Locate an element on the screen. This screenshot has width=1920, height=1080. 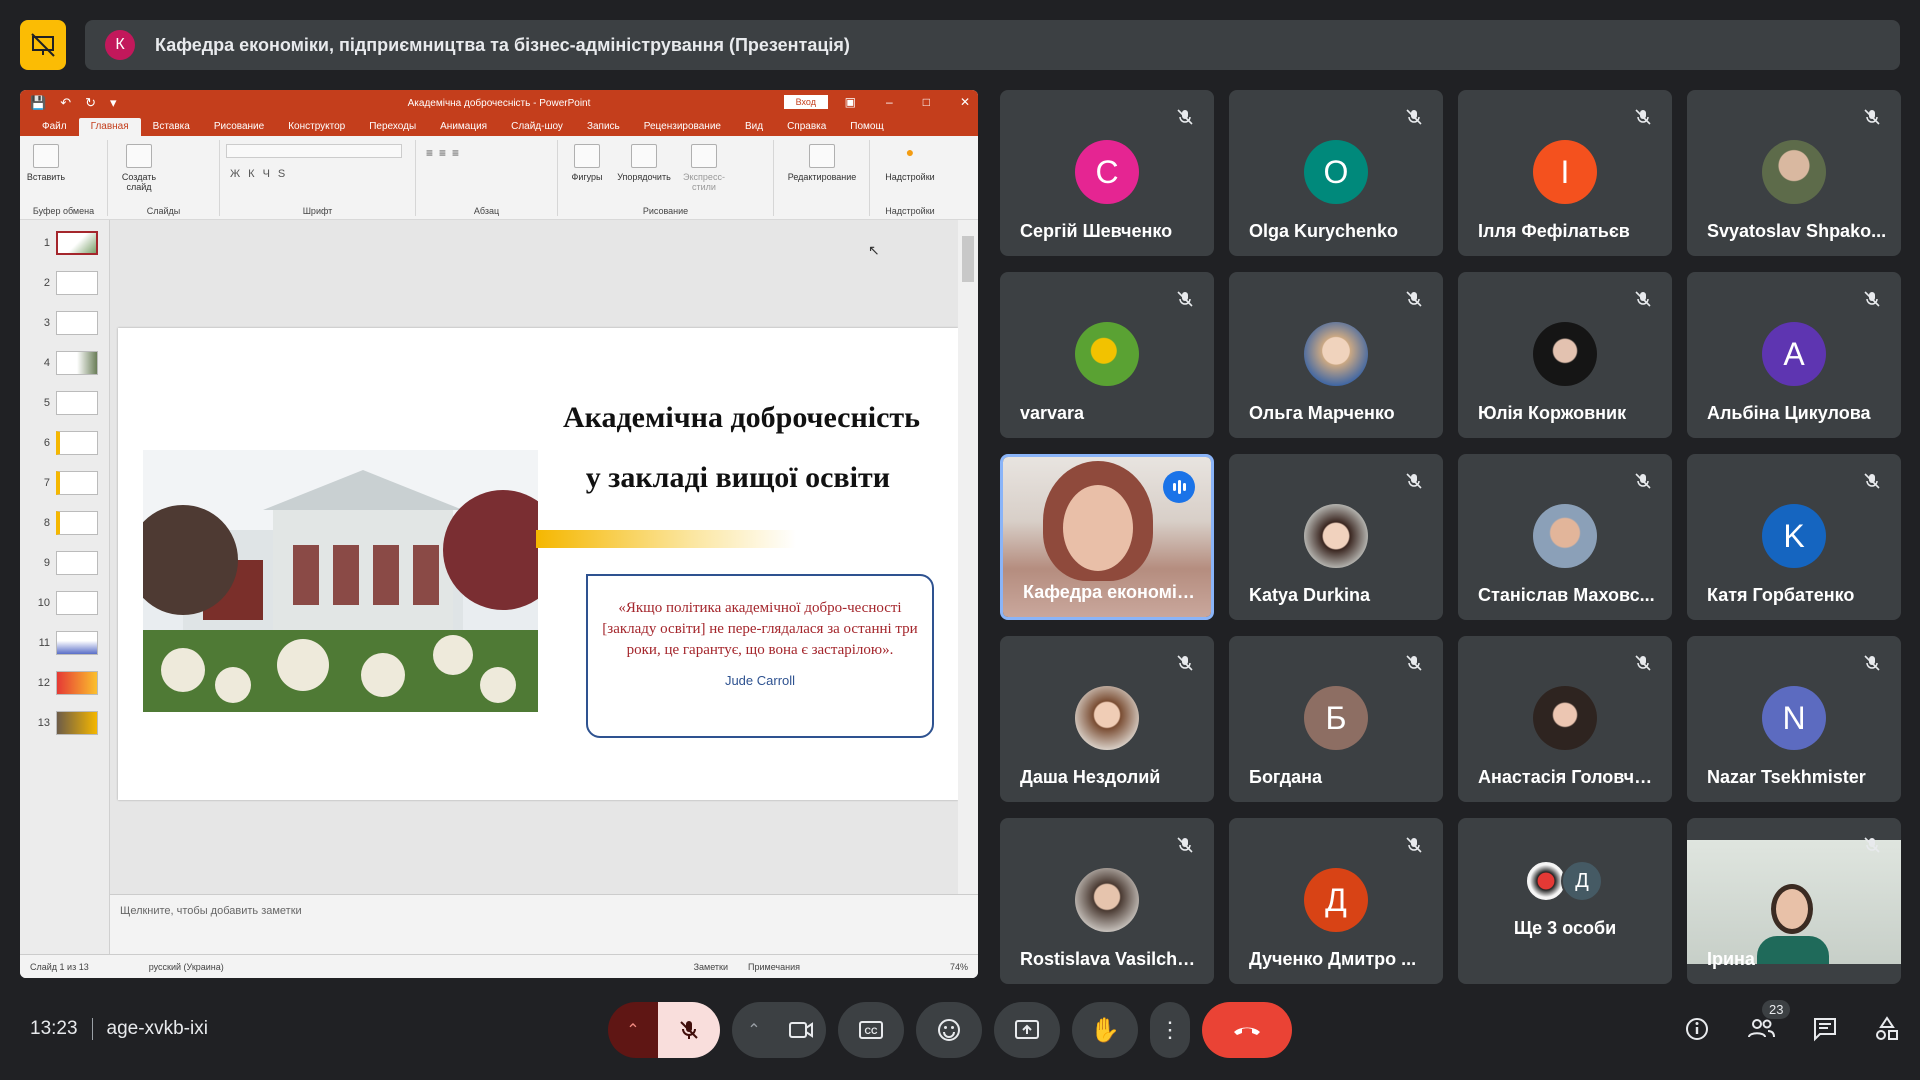
tab-design: Конструктор is located at coordinates (316, 127).